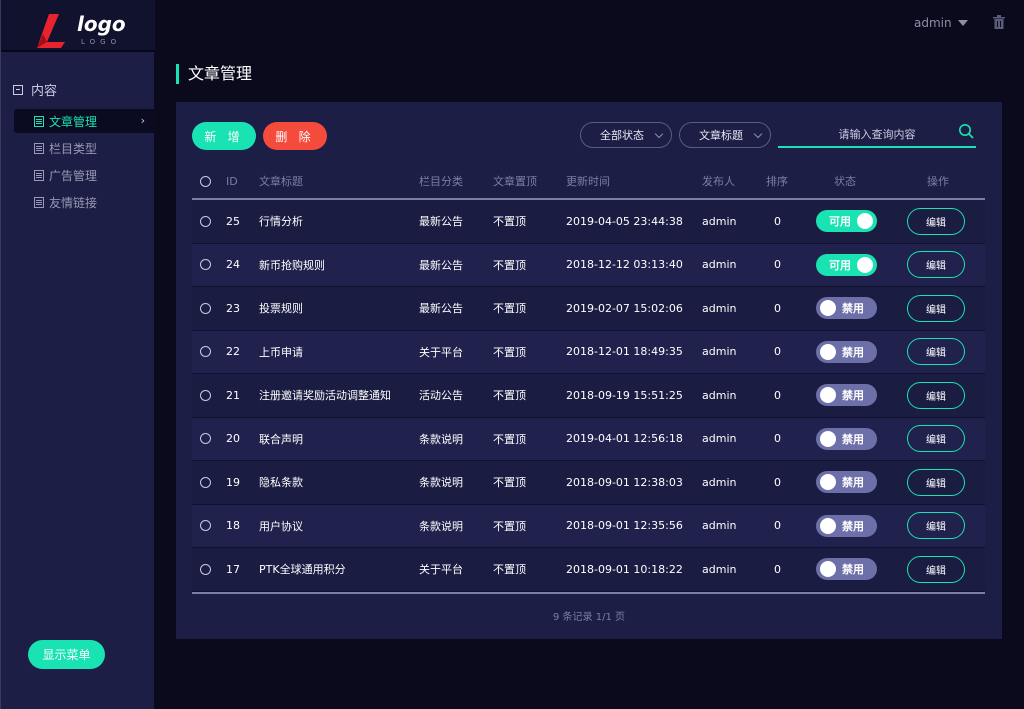  What do you see at coordinates (589, 617) in the screenshot?
I see `pagination-info: 9 条记录 1/1 页` at bounding box center [589, 617].